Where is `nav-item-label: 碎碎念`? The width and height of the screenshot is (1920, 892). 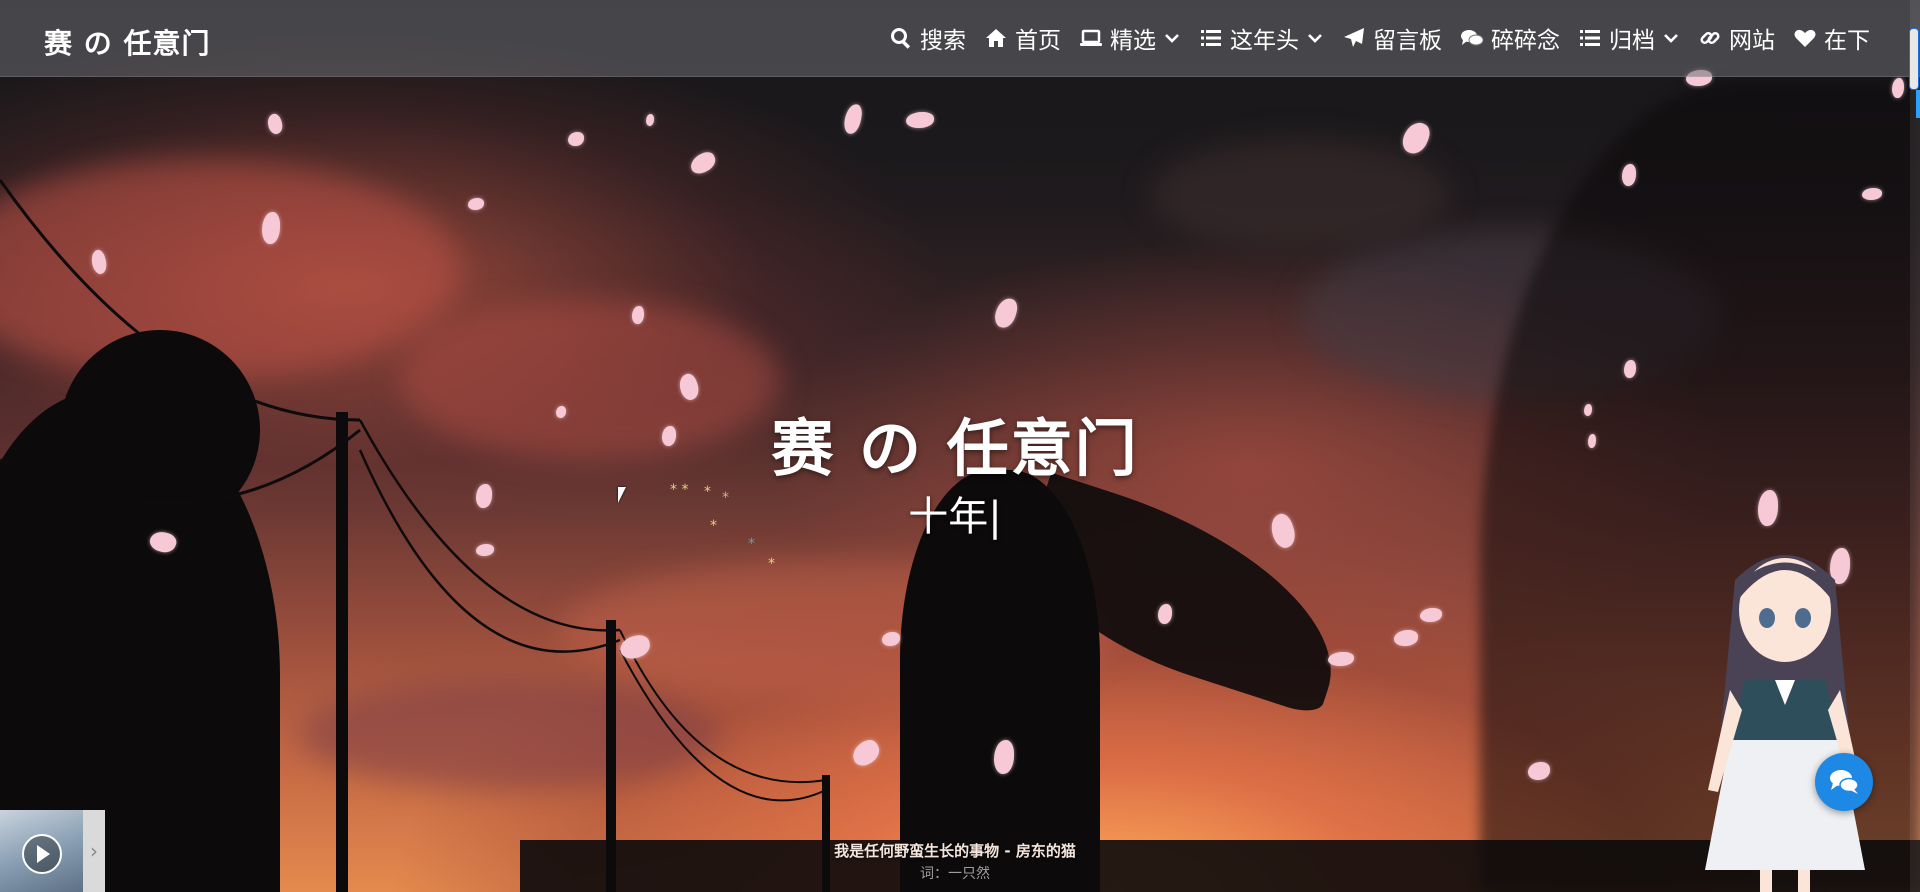 nav-item-label: 碎碎念 is located at coordinates (1525, 41).